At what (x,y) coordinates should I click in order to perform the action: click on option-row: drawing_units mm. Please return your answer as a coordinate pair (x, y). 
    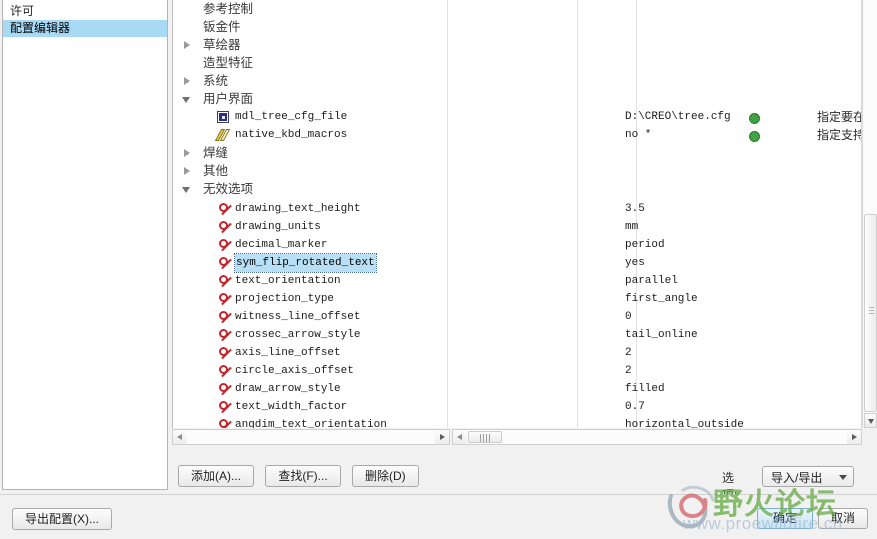
    Looking at the image, I should click on (517, 227).